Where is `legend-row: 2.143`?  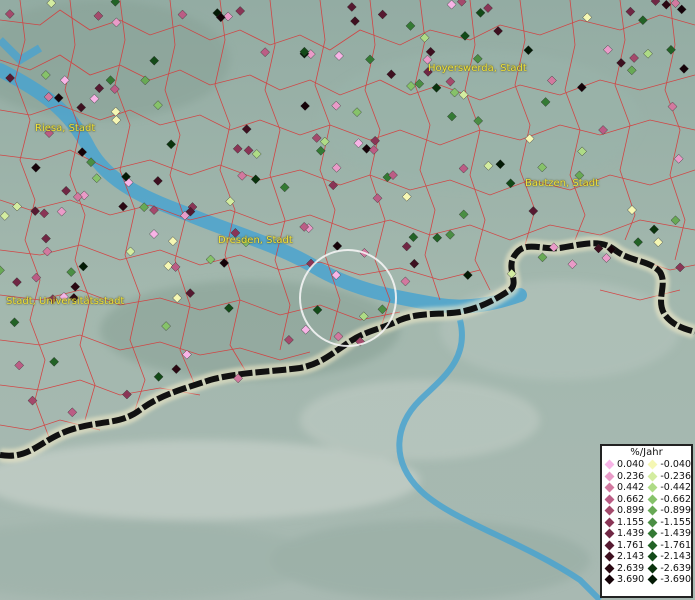
legend-row: 2.143 is located at coordinates (625, 557).